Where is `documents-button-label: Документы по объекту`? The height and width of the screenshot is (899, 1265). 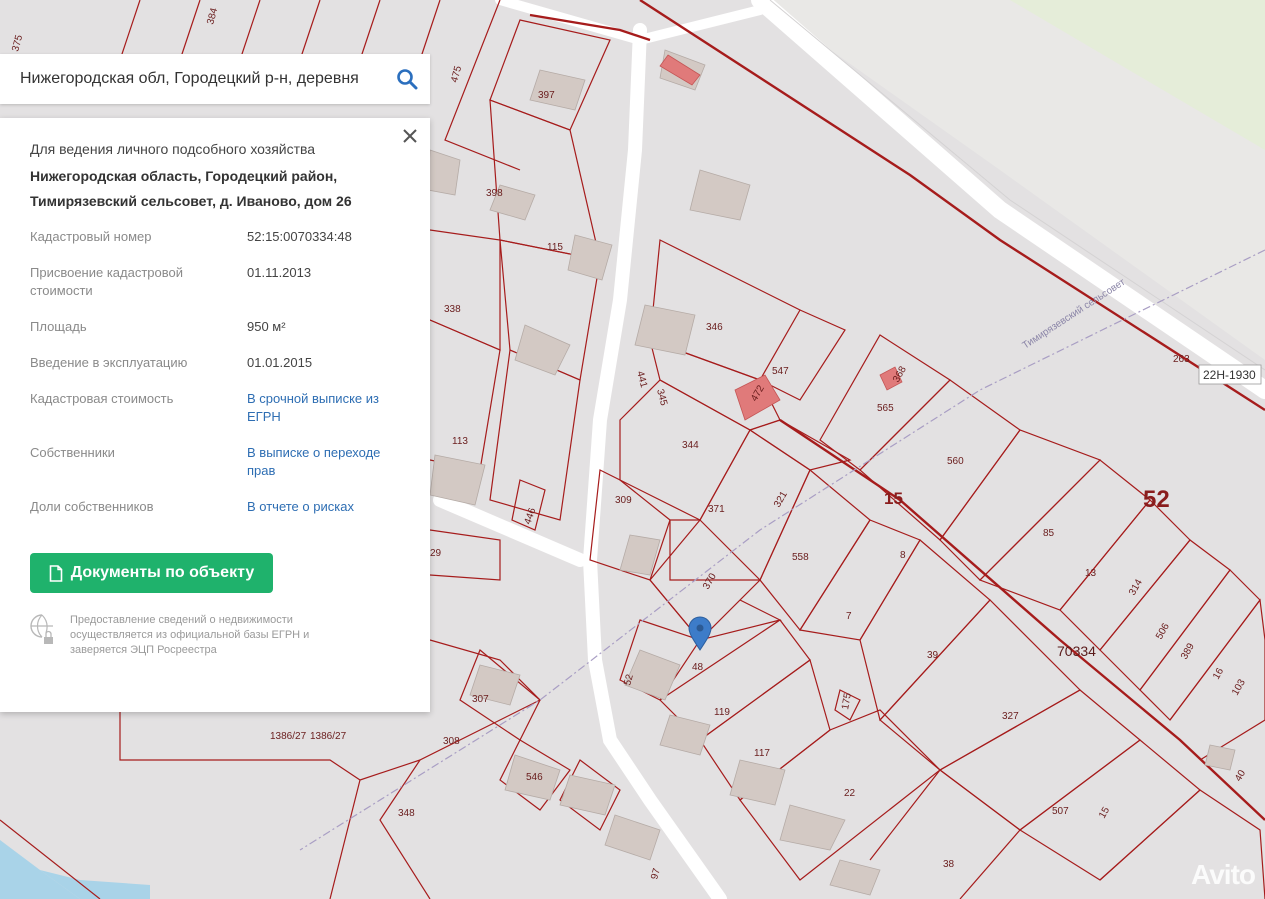 documents-button-label: Документы по объекту is located at coordinates (162, 572).